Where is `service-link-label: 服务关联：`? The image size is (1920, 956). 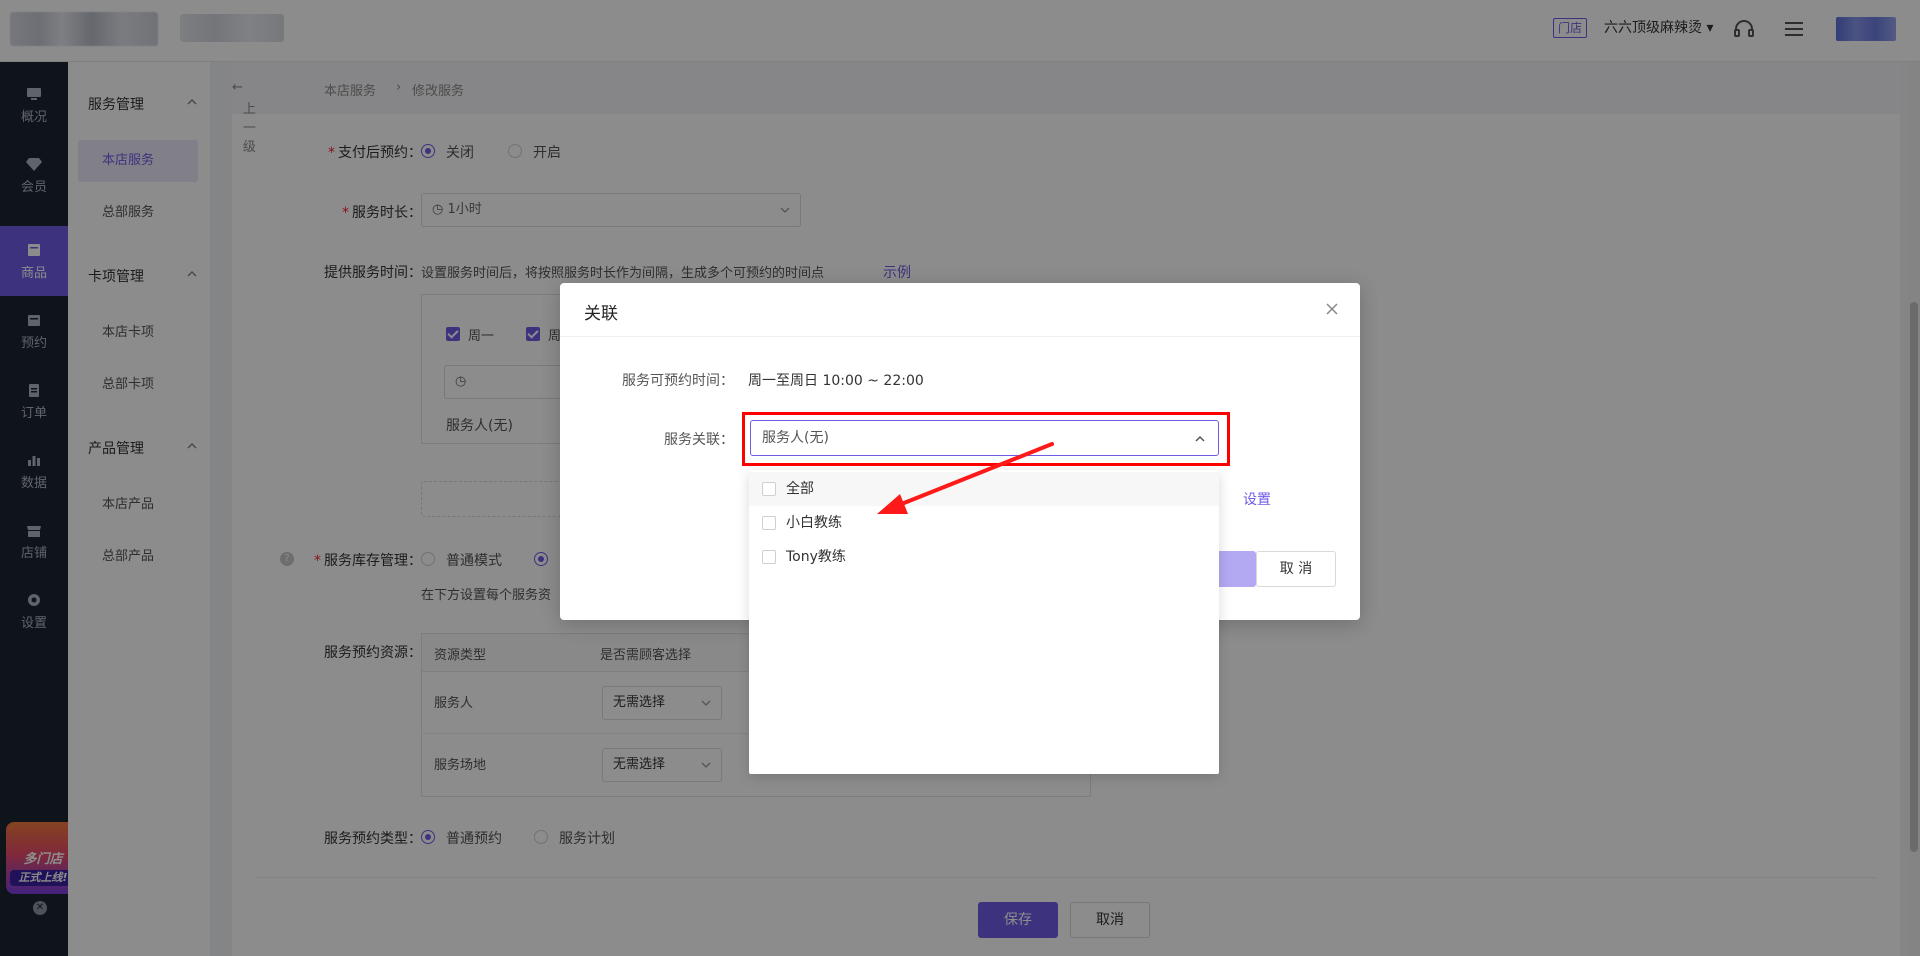 service-link-label: 服务关联： is located at coordinates (699, 440).